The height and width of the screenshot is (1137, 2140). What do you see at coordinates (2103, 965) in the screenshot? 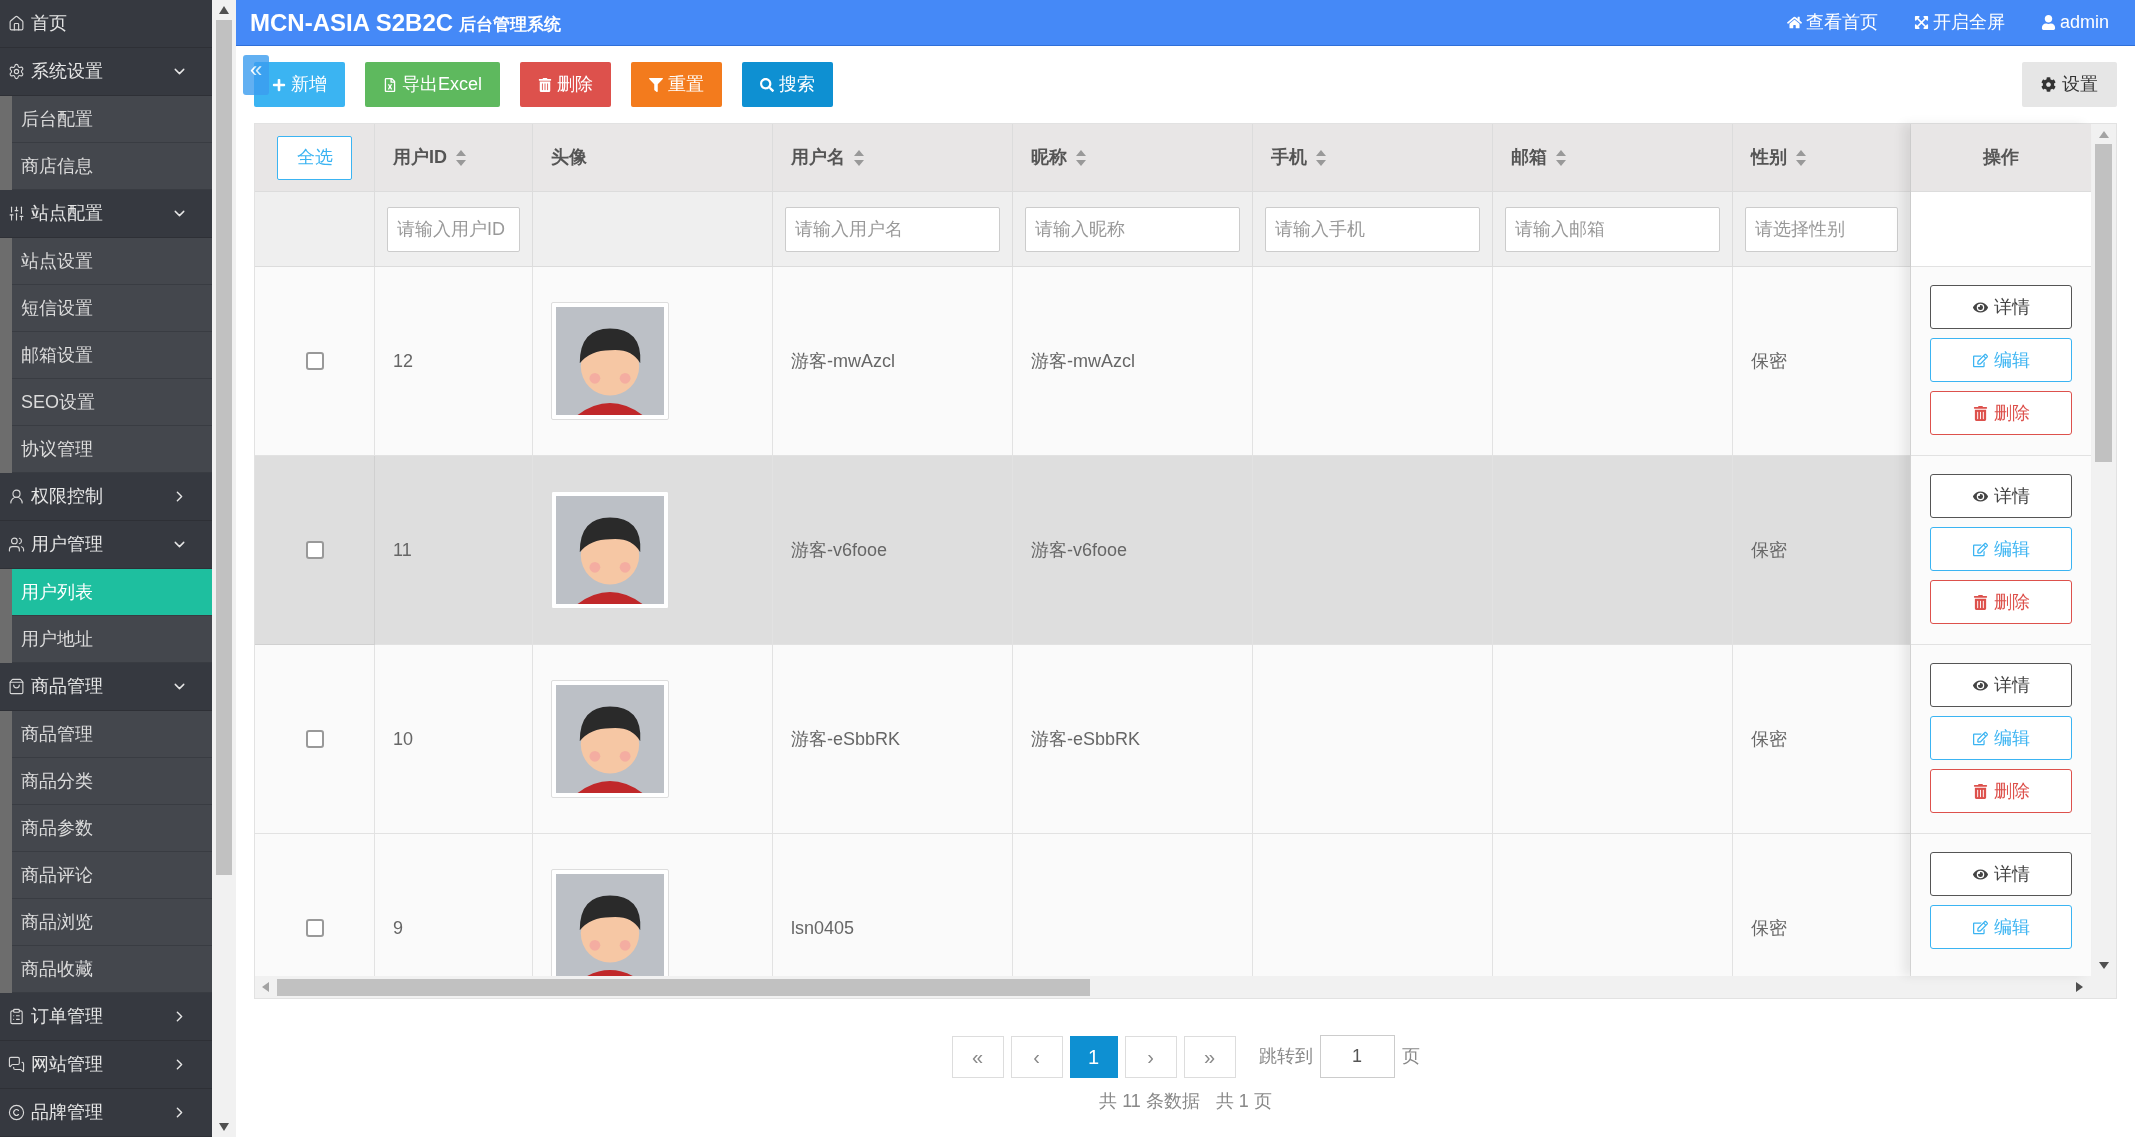
I see `scroll-down-icon` at bounding box center [2103, 965].